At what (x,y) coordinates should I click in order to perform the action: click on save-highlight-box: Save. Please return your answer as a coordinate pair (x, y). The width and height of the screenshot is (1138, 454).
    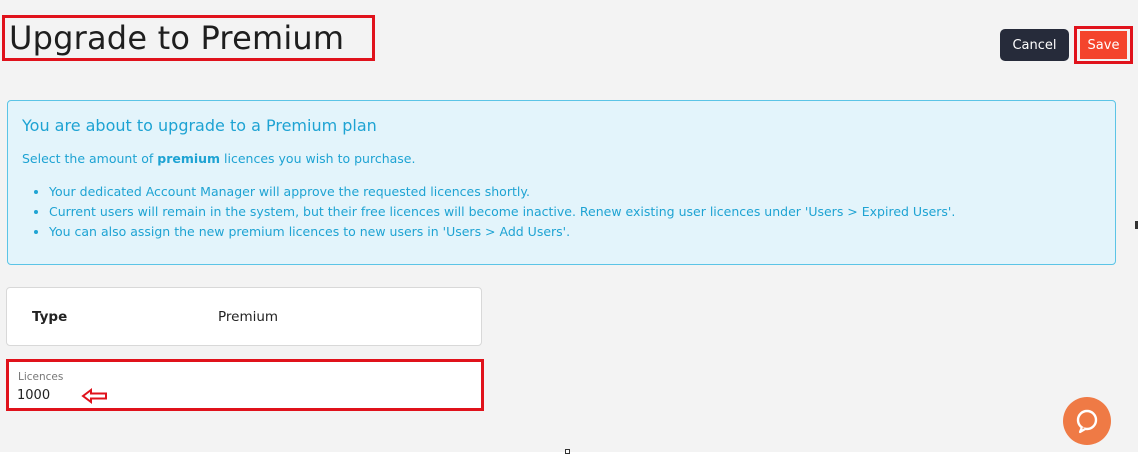
    Looking at the image, I should click on (1103, 45).